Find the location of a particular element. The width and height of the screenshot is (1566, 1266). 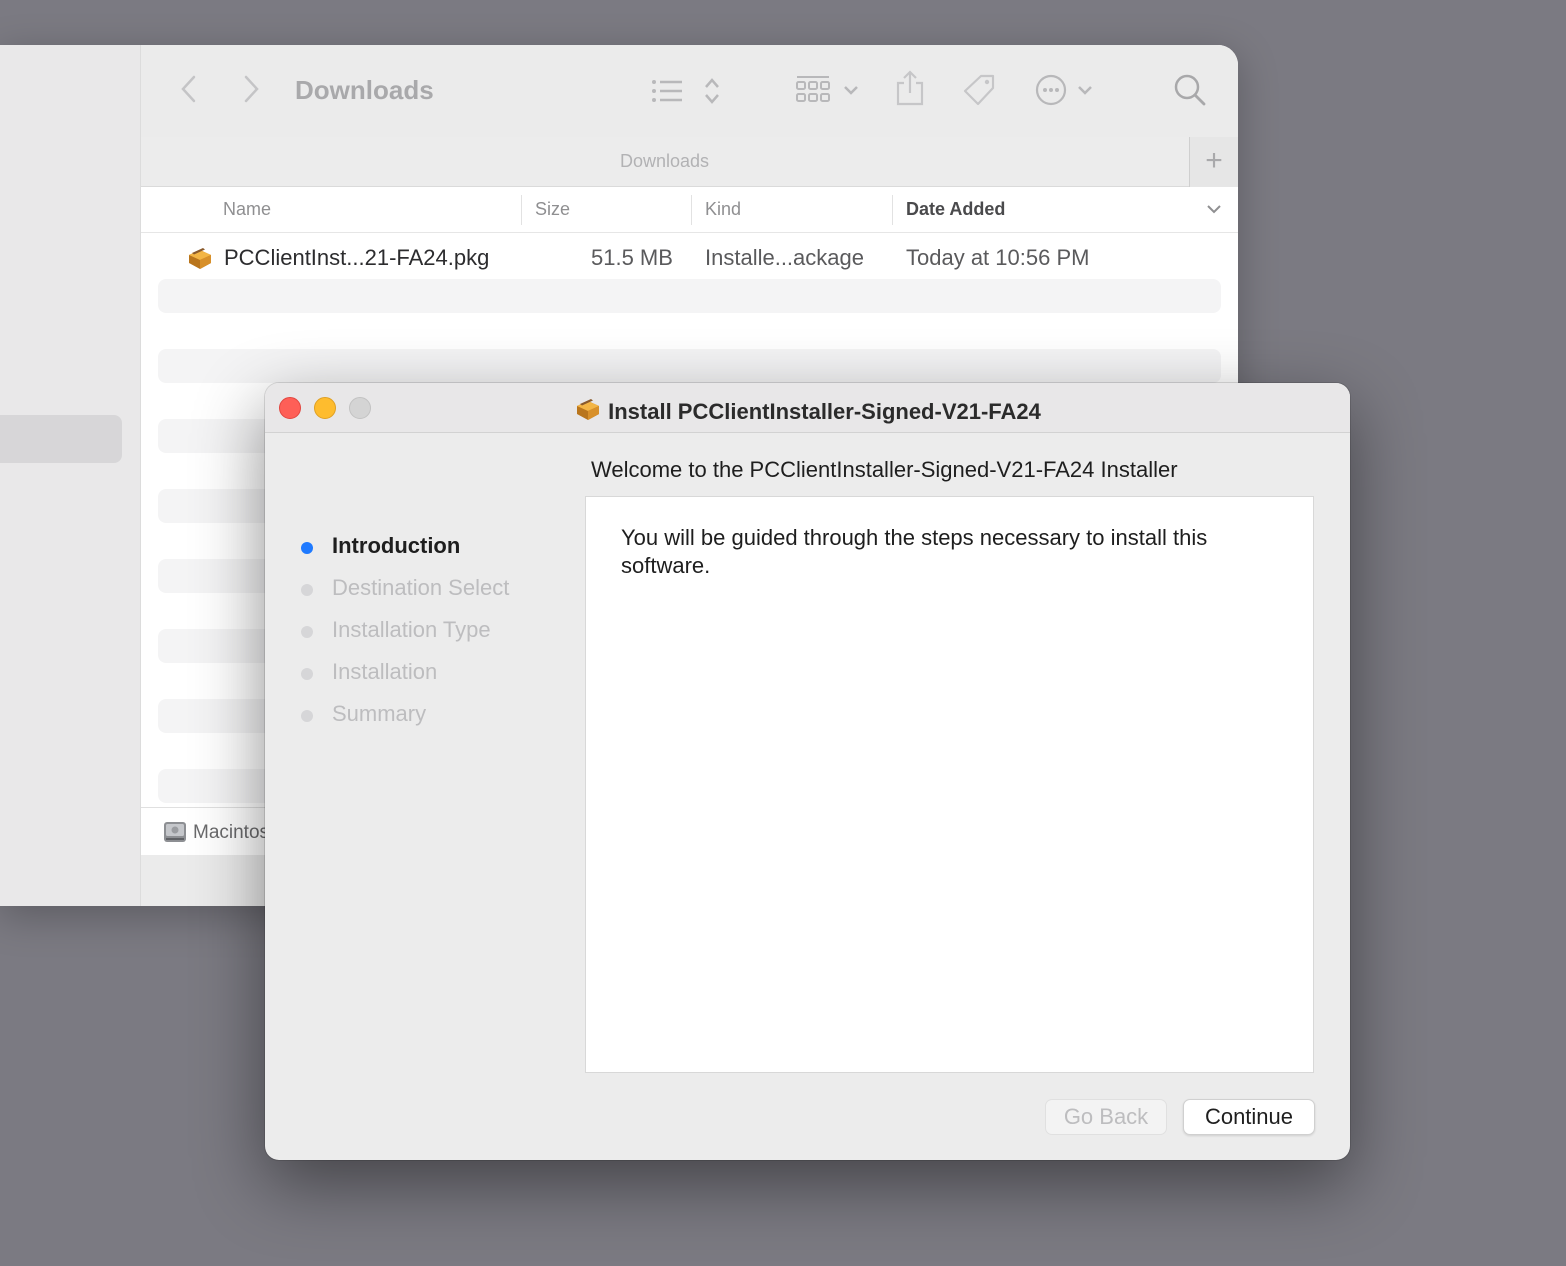

column-kind: Kind is located at coordinates (723, 209).